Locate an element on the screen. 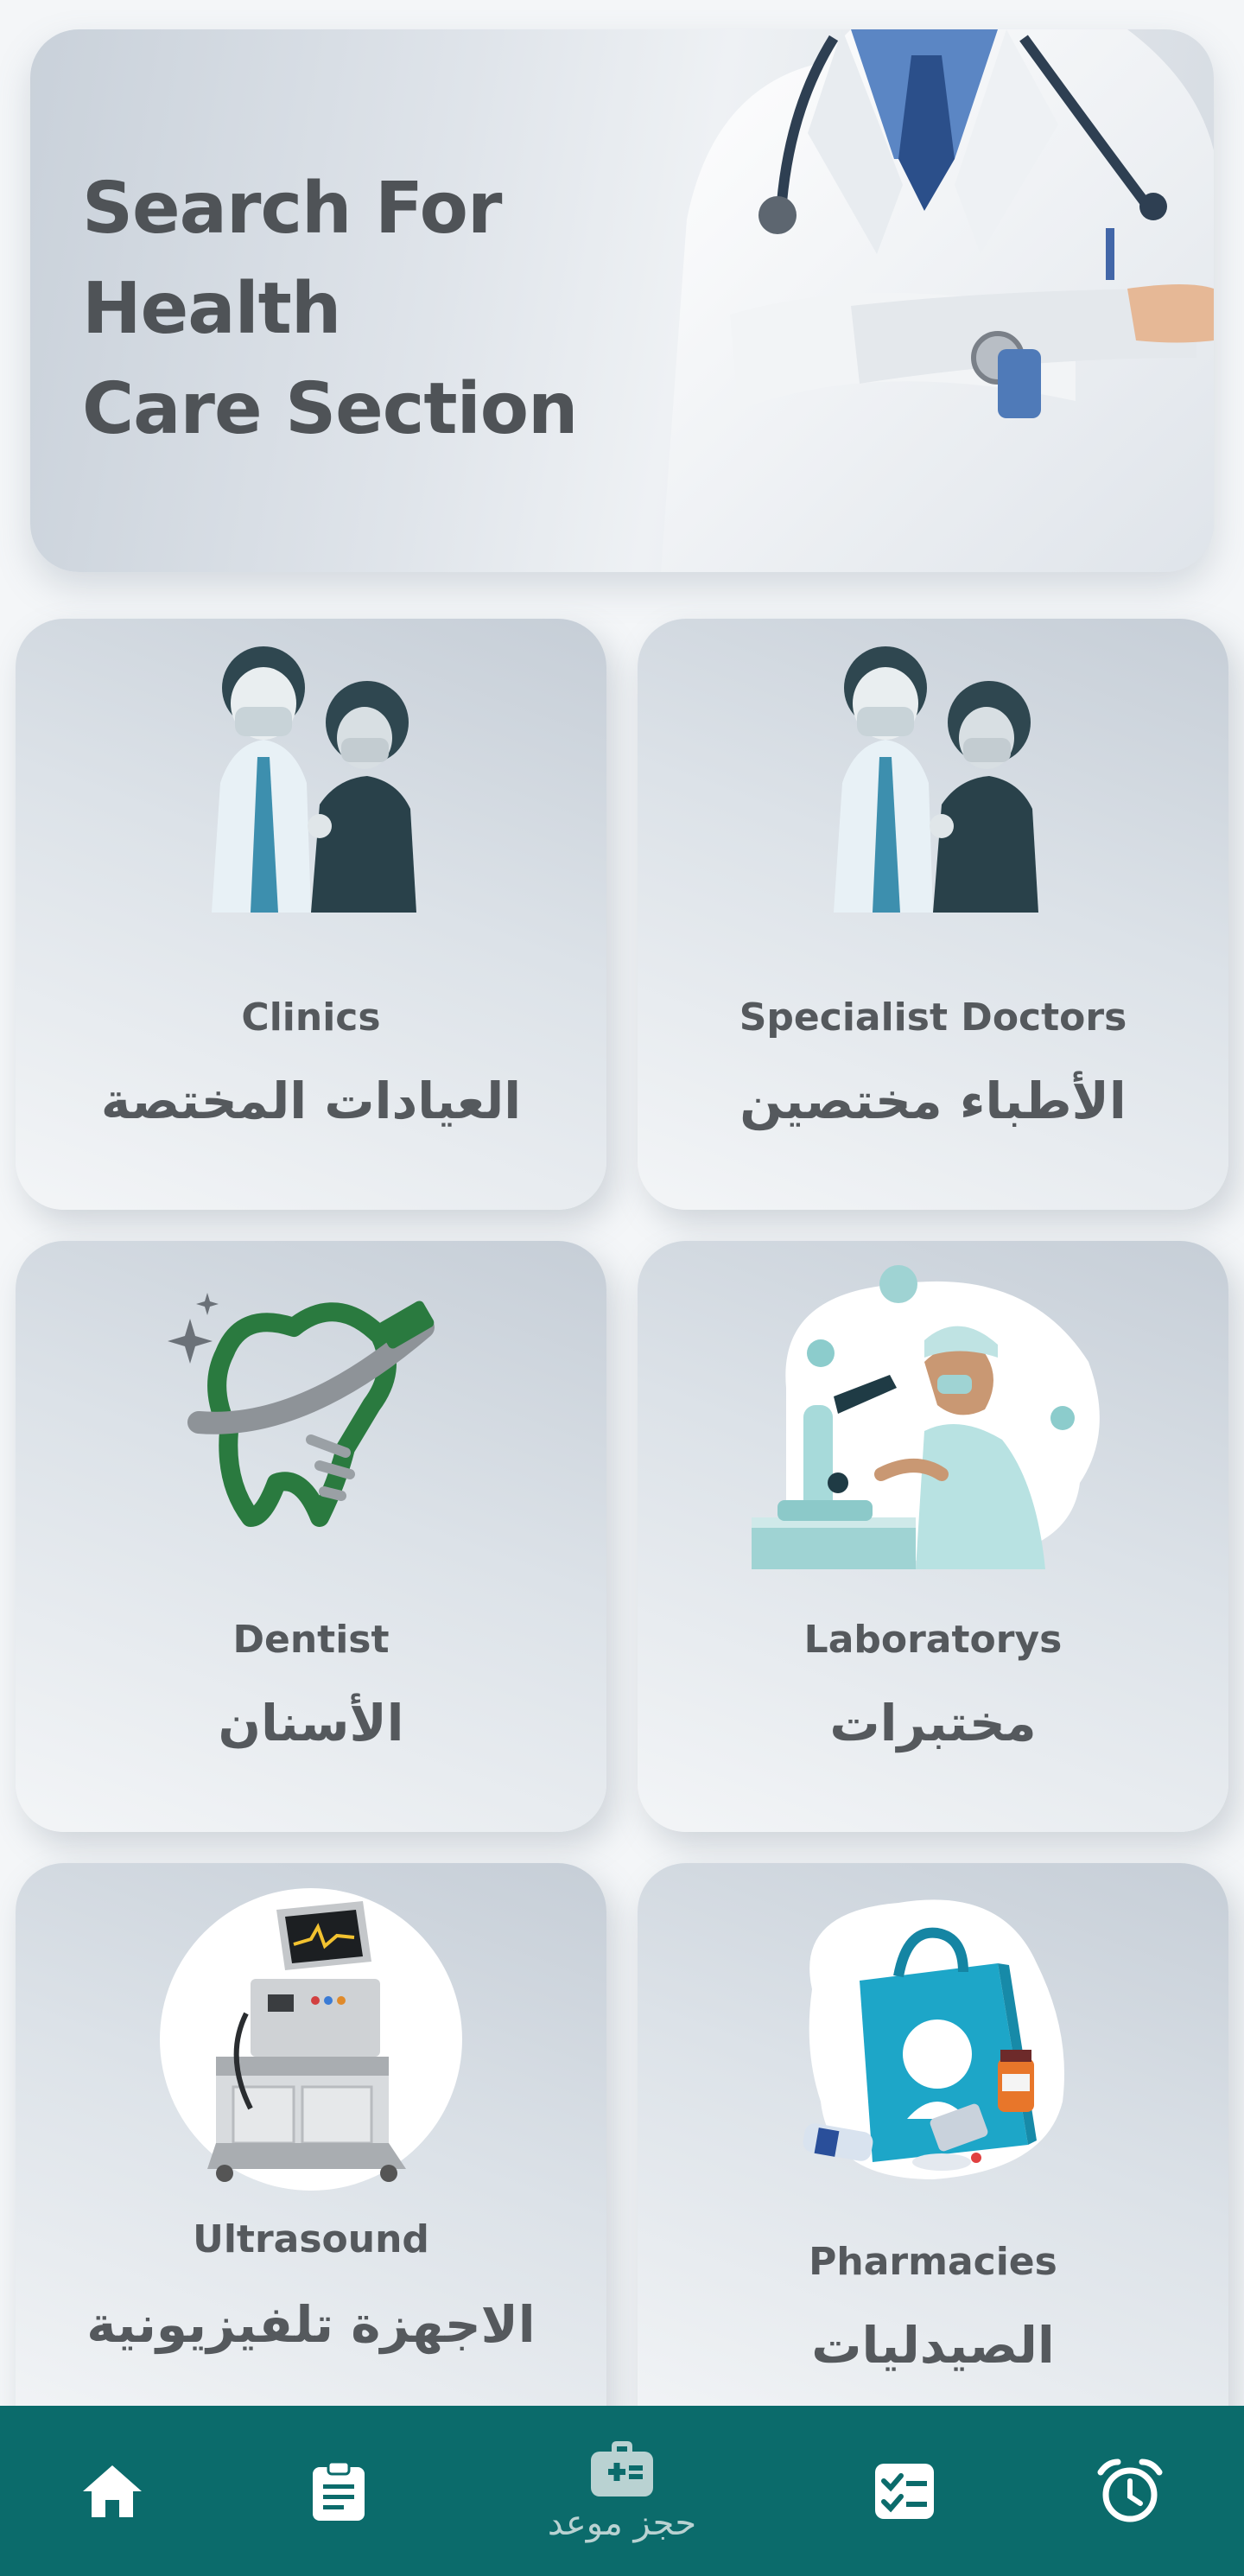 This screenshot has height=2576, width=1244. nav-label-book-appointment: حجز موعد is located at coordinates (622, 2523).